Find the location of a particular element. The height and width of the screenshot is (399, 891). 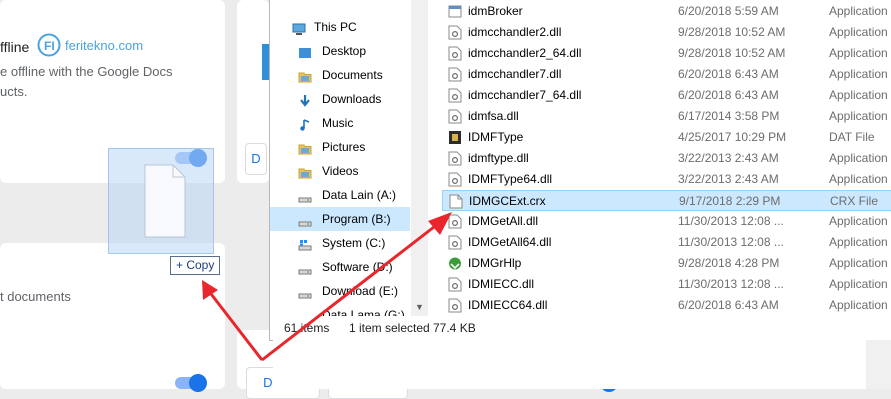

file-name: idmcchandler7.dll is located at coordinates (515, 74).